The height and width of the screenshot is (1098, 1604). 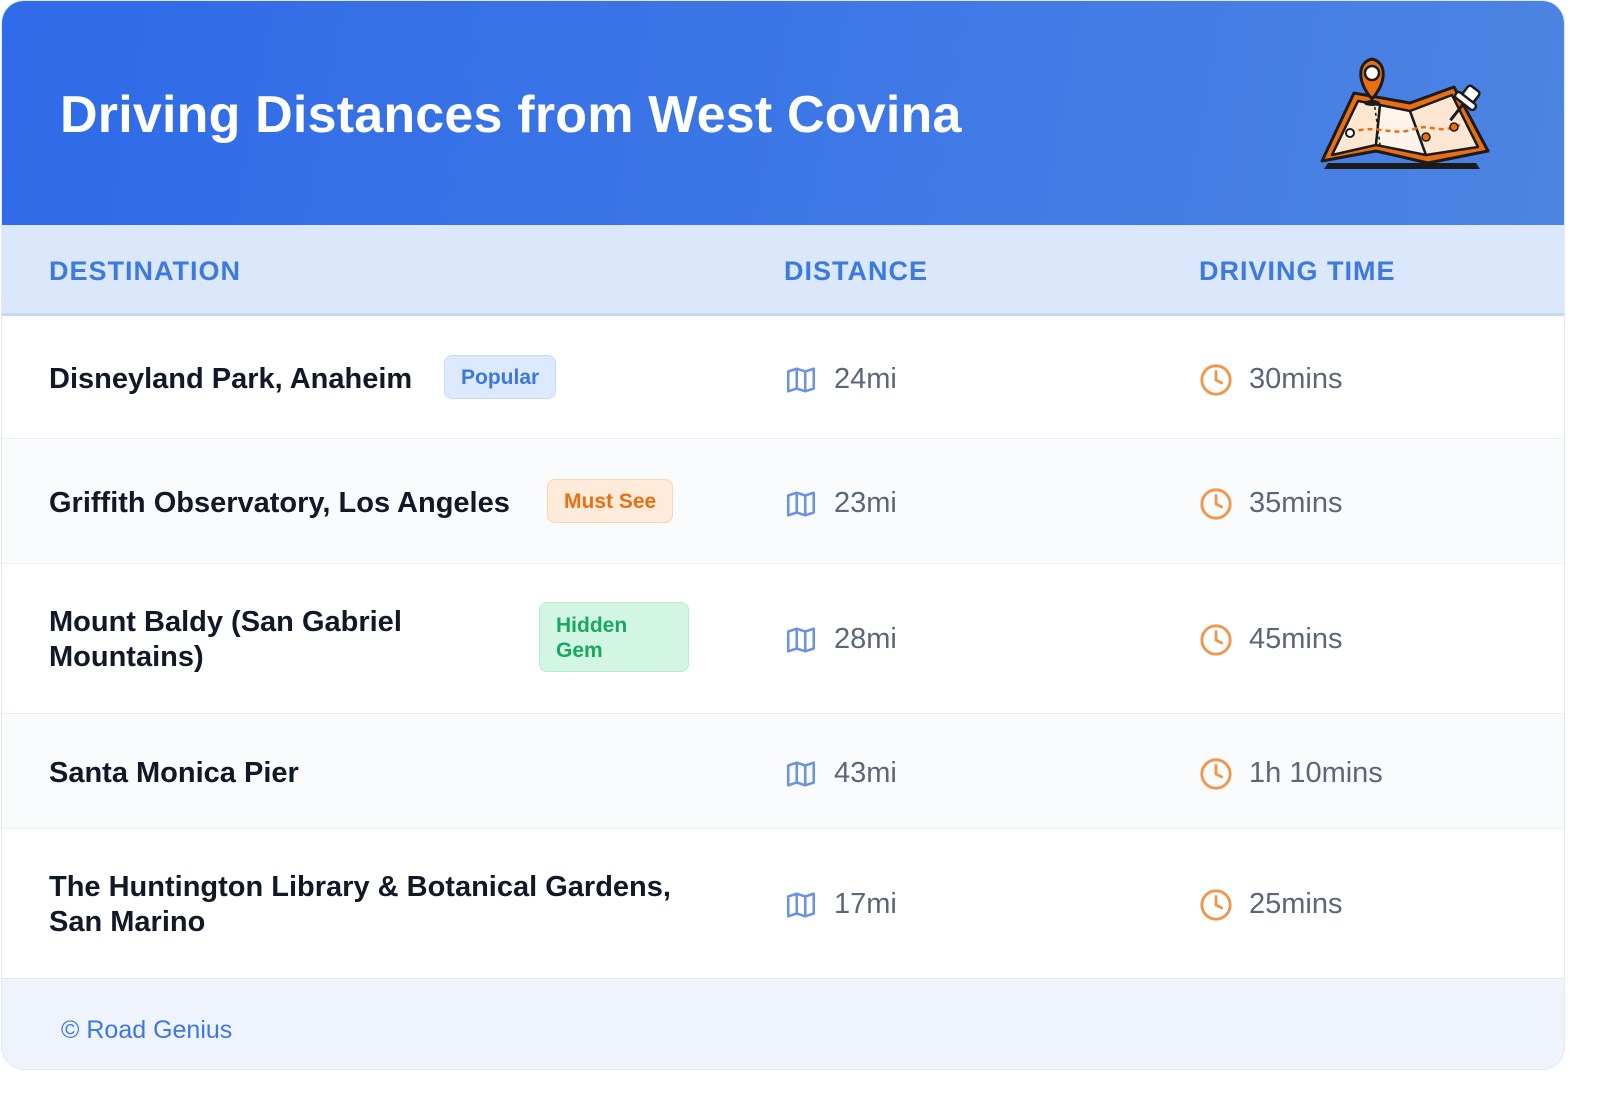 What do you see at coordinates (147, 1030) in the screenshot?
I see `footer-credit: © Road Genius` at bounding box center [147, 1030].